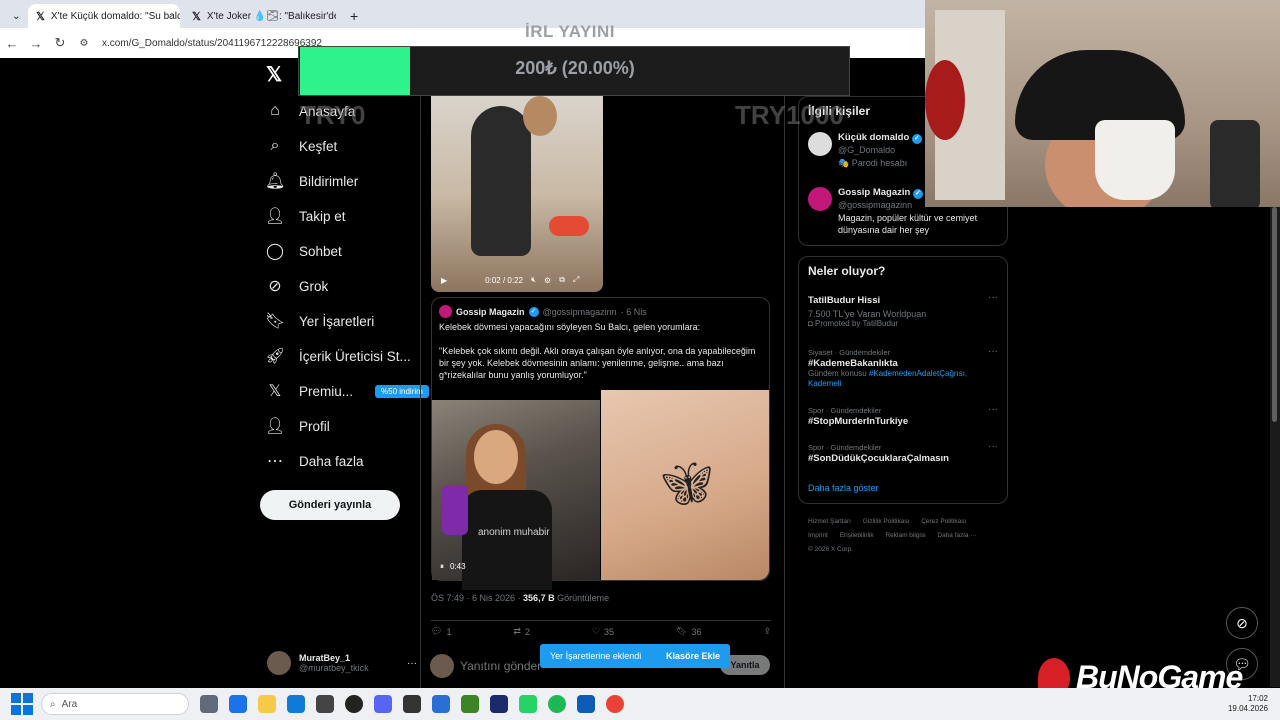 Image resolution: width=1280 pixels, height=720 pixels. I want to click on reply-input, so click(505, 666).